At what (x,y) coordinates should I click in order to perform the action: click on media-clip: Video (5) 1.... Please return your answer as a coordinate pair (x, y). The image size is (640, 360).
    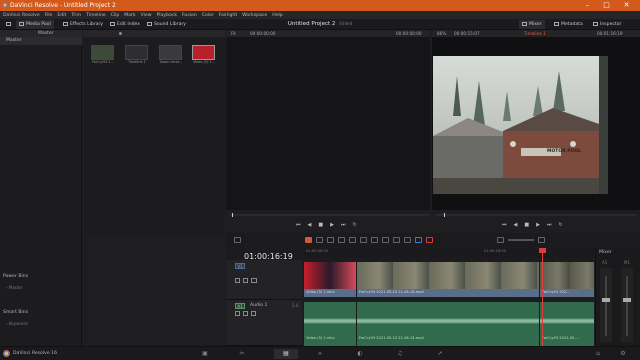
    Looking at the image, I should click on (205, 54).